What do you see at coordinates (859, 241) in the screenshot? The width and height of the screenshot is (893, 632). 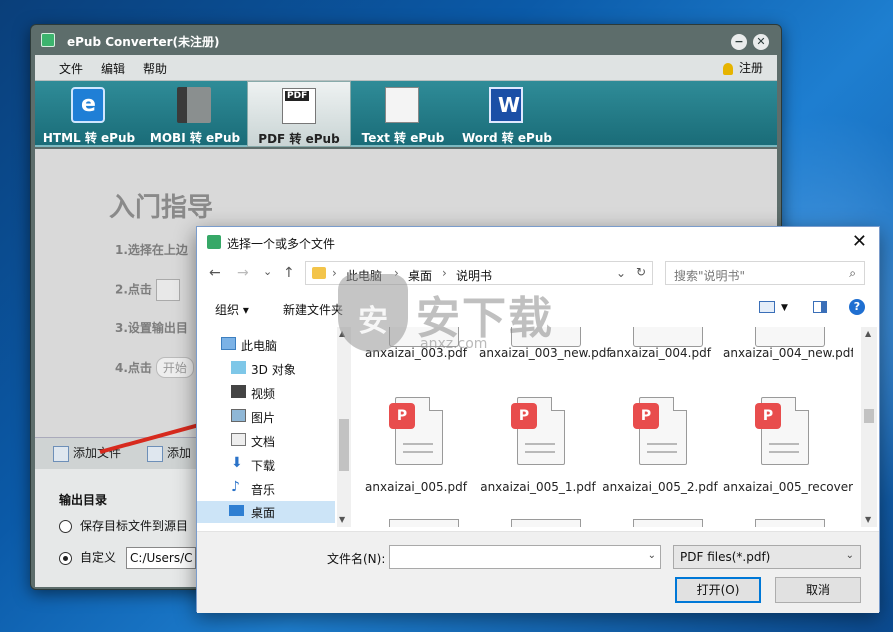 I see `dialog-close-button: ✕` at bounding box center [859, 241].